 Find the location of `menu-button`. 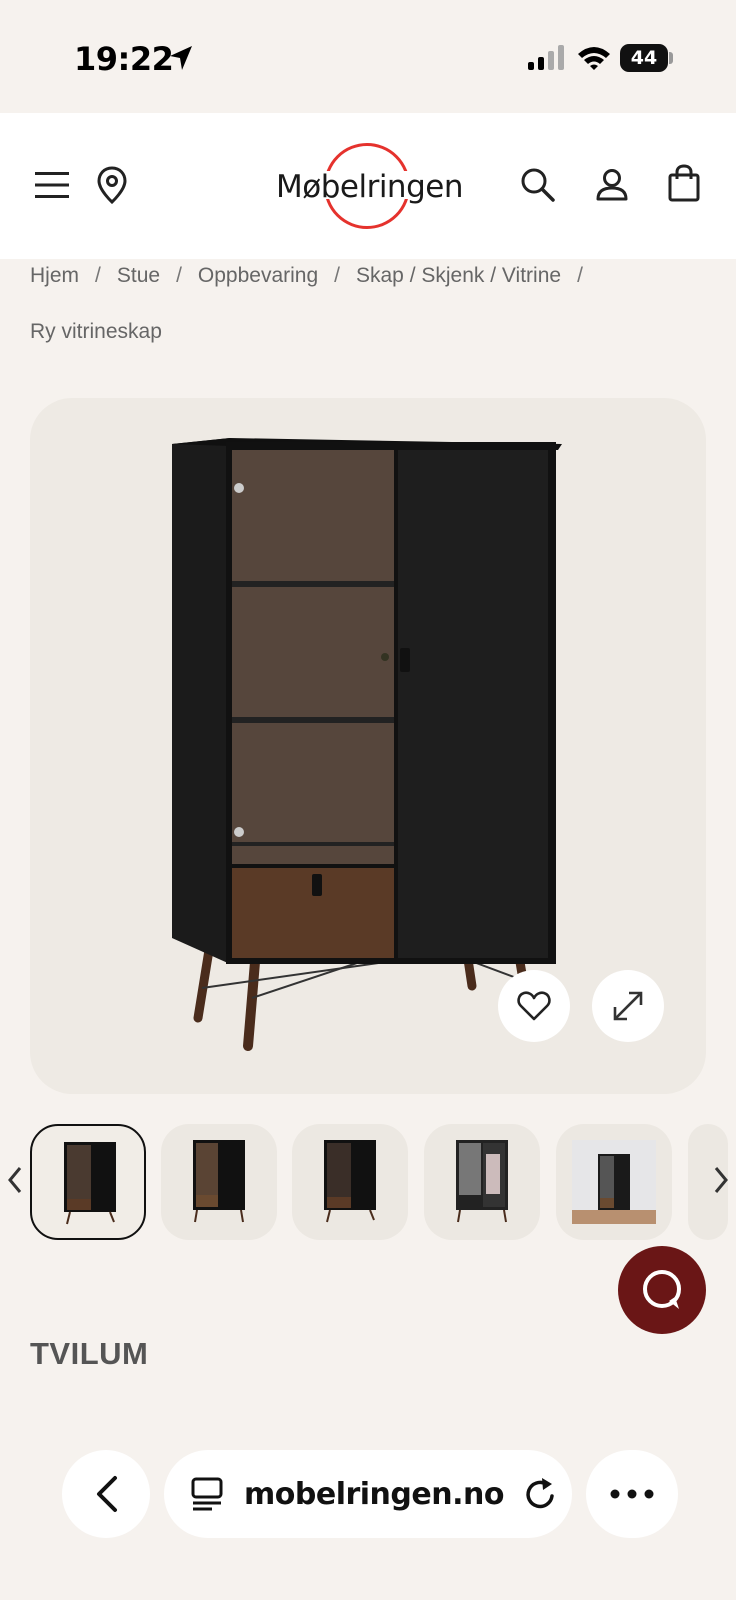

menu-button is located at coordinates (52, 185).